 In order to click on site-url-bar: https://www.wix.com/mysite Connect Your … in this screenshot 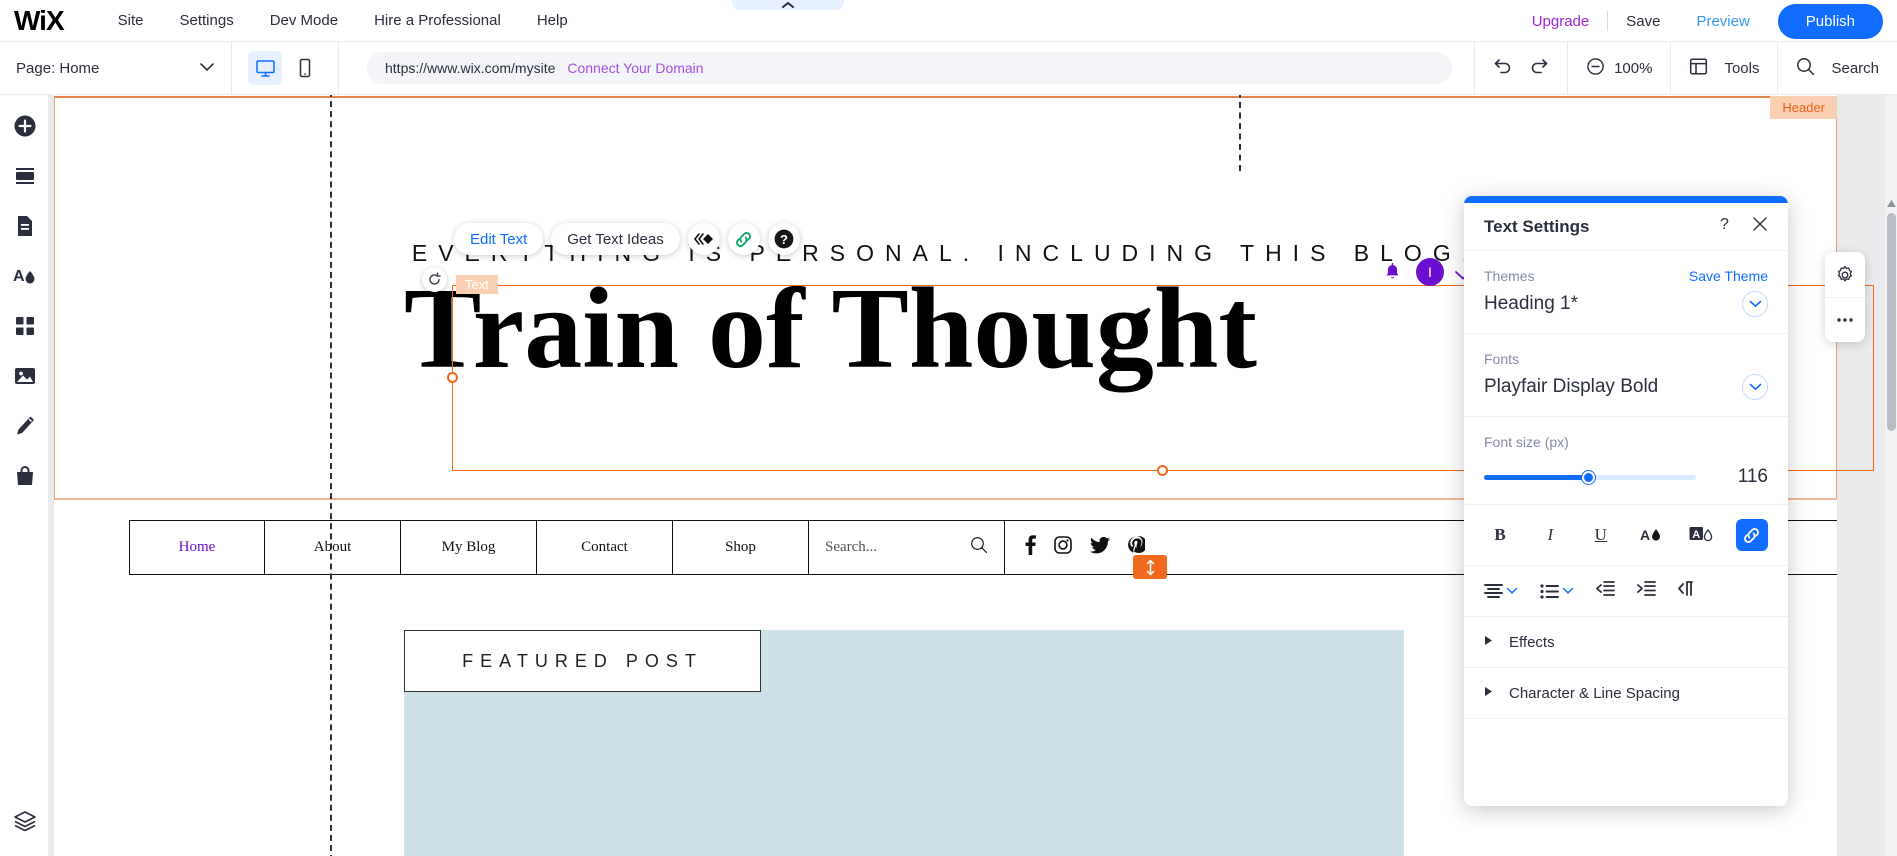, I will do `click(909, 68)`.